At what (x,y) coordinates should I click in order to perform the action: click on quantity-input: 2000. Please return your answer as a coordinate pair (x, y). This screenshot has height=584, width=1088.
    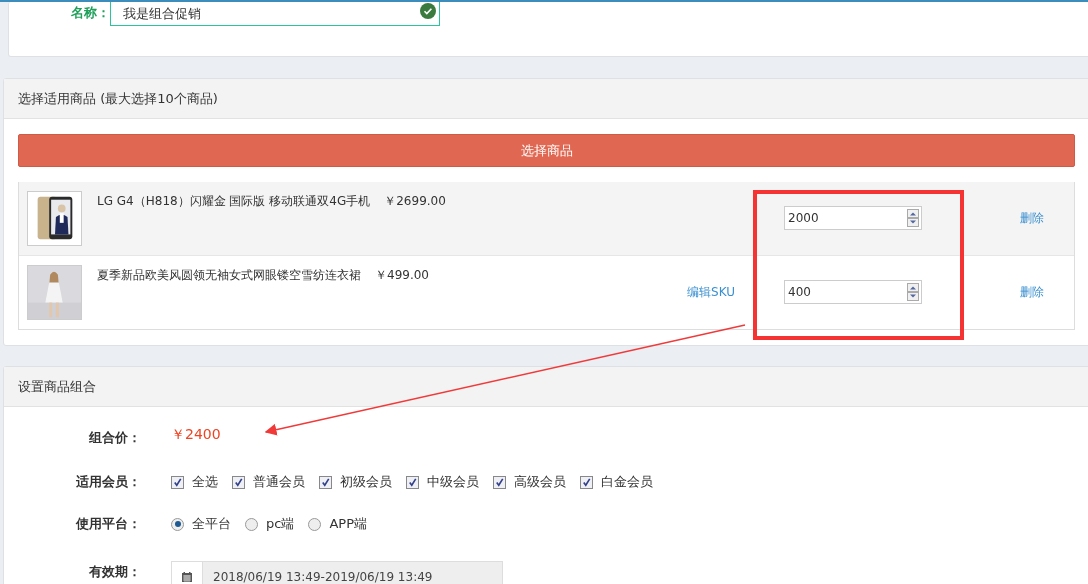
    Looking at the image, I should click on (853, 218).